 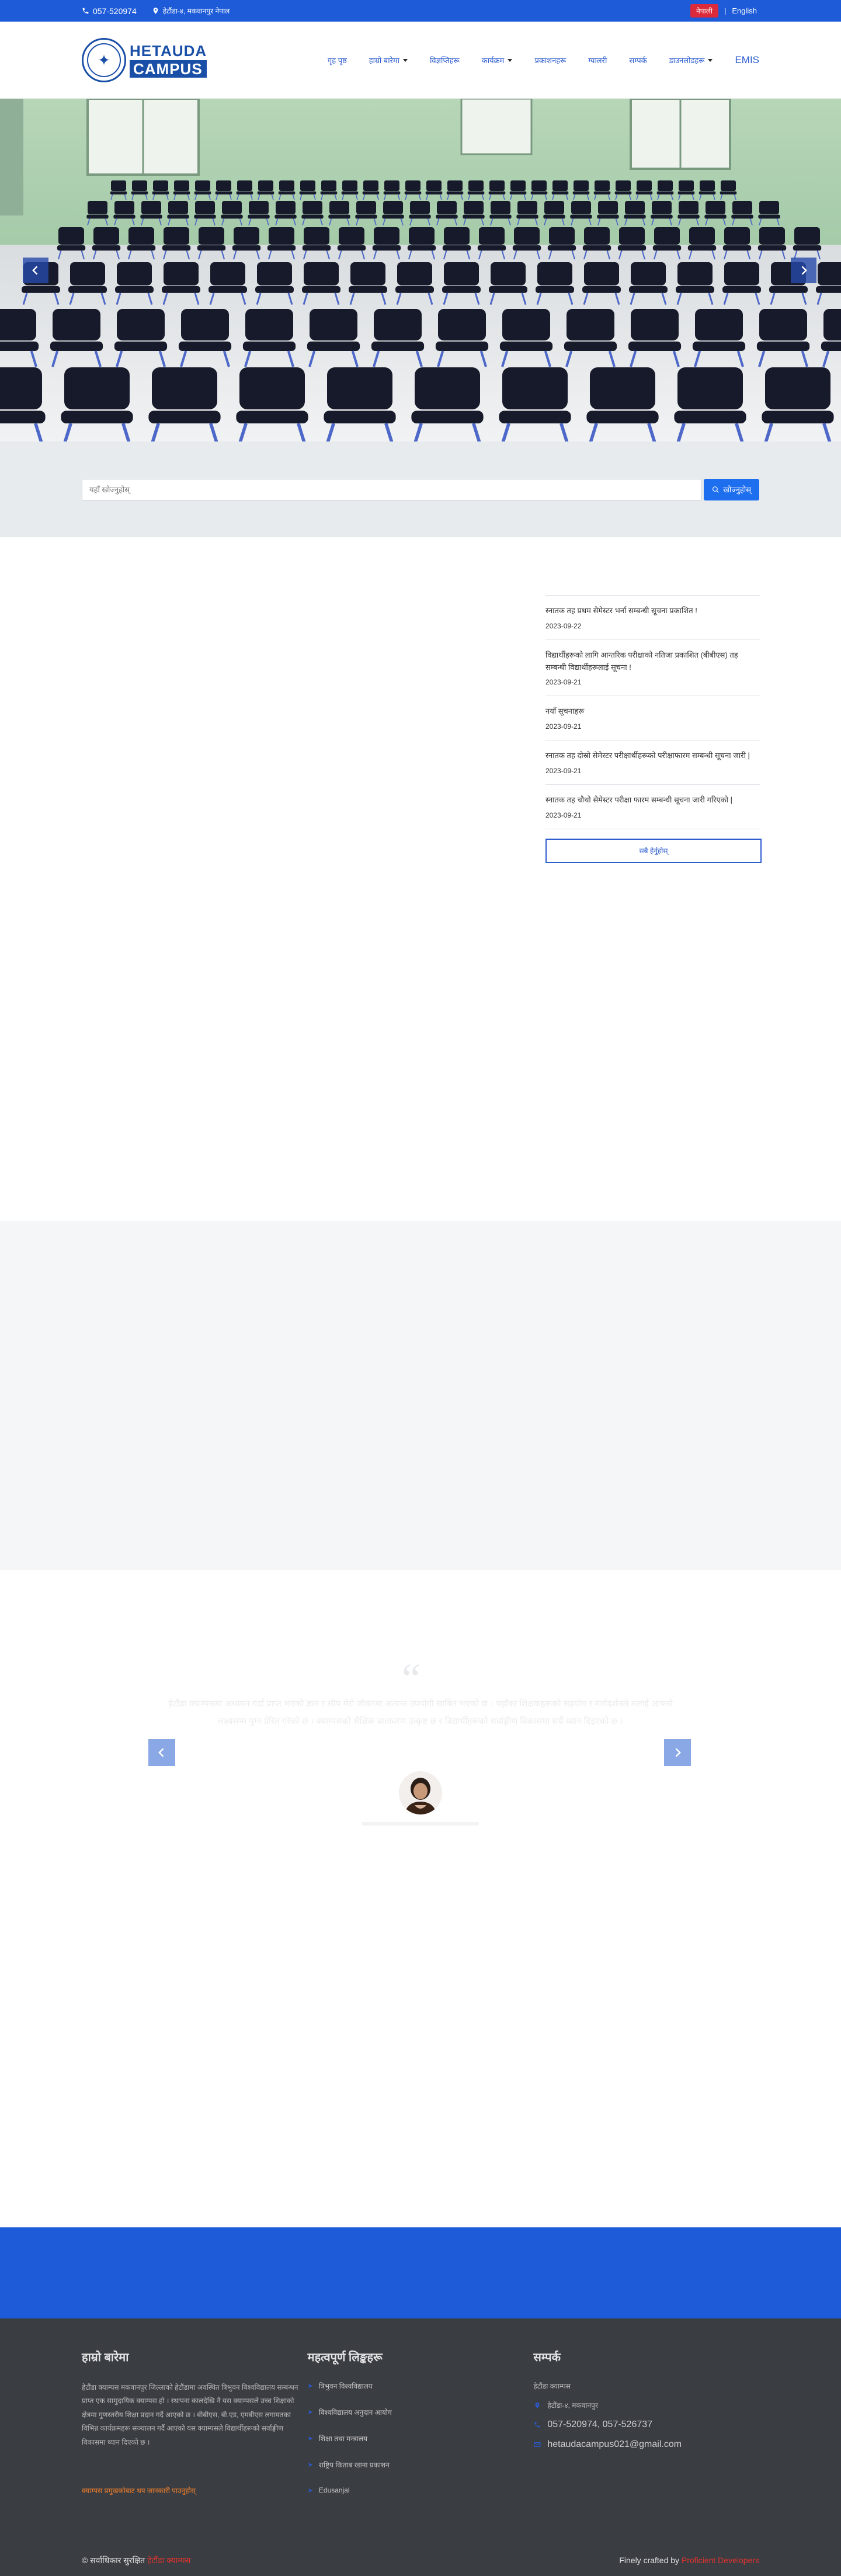 I want to click on nav-notices: विज्ञप्तिहरू, so click(x=445, y=60).